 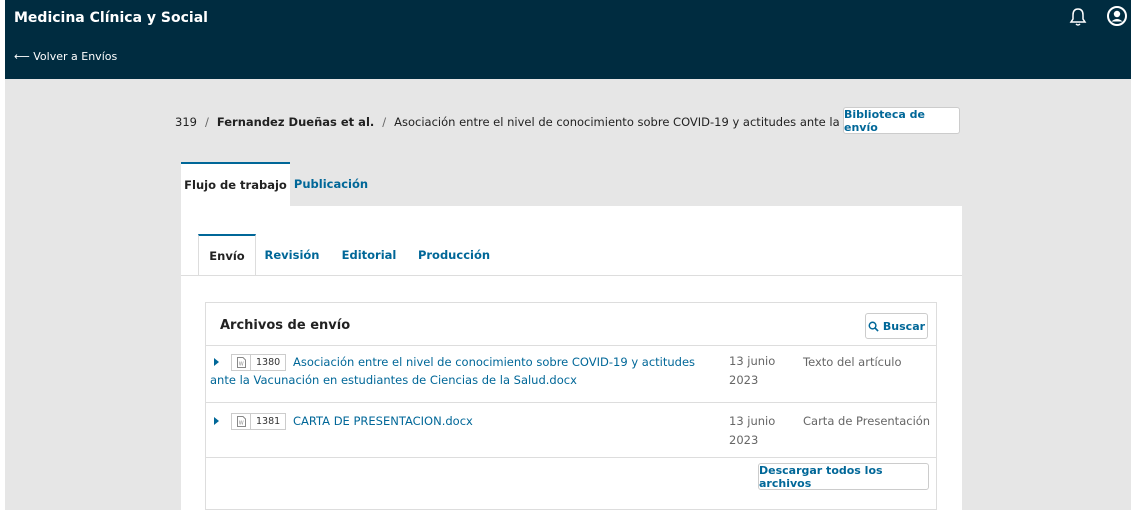 What do you see at coordinates (571, 275) in the screenshot?
I see `tabs-divider` at bounding box center [571, 275].